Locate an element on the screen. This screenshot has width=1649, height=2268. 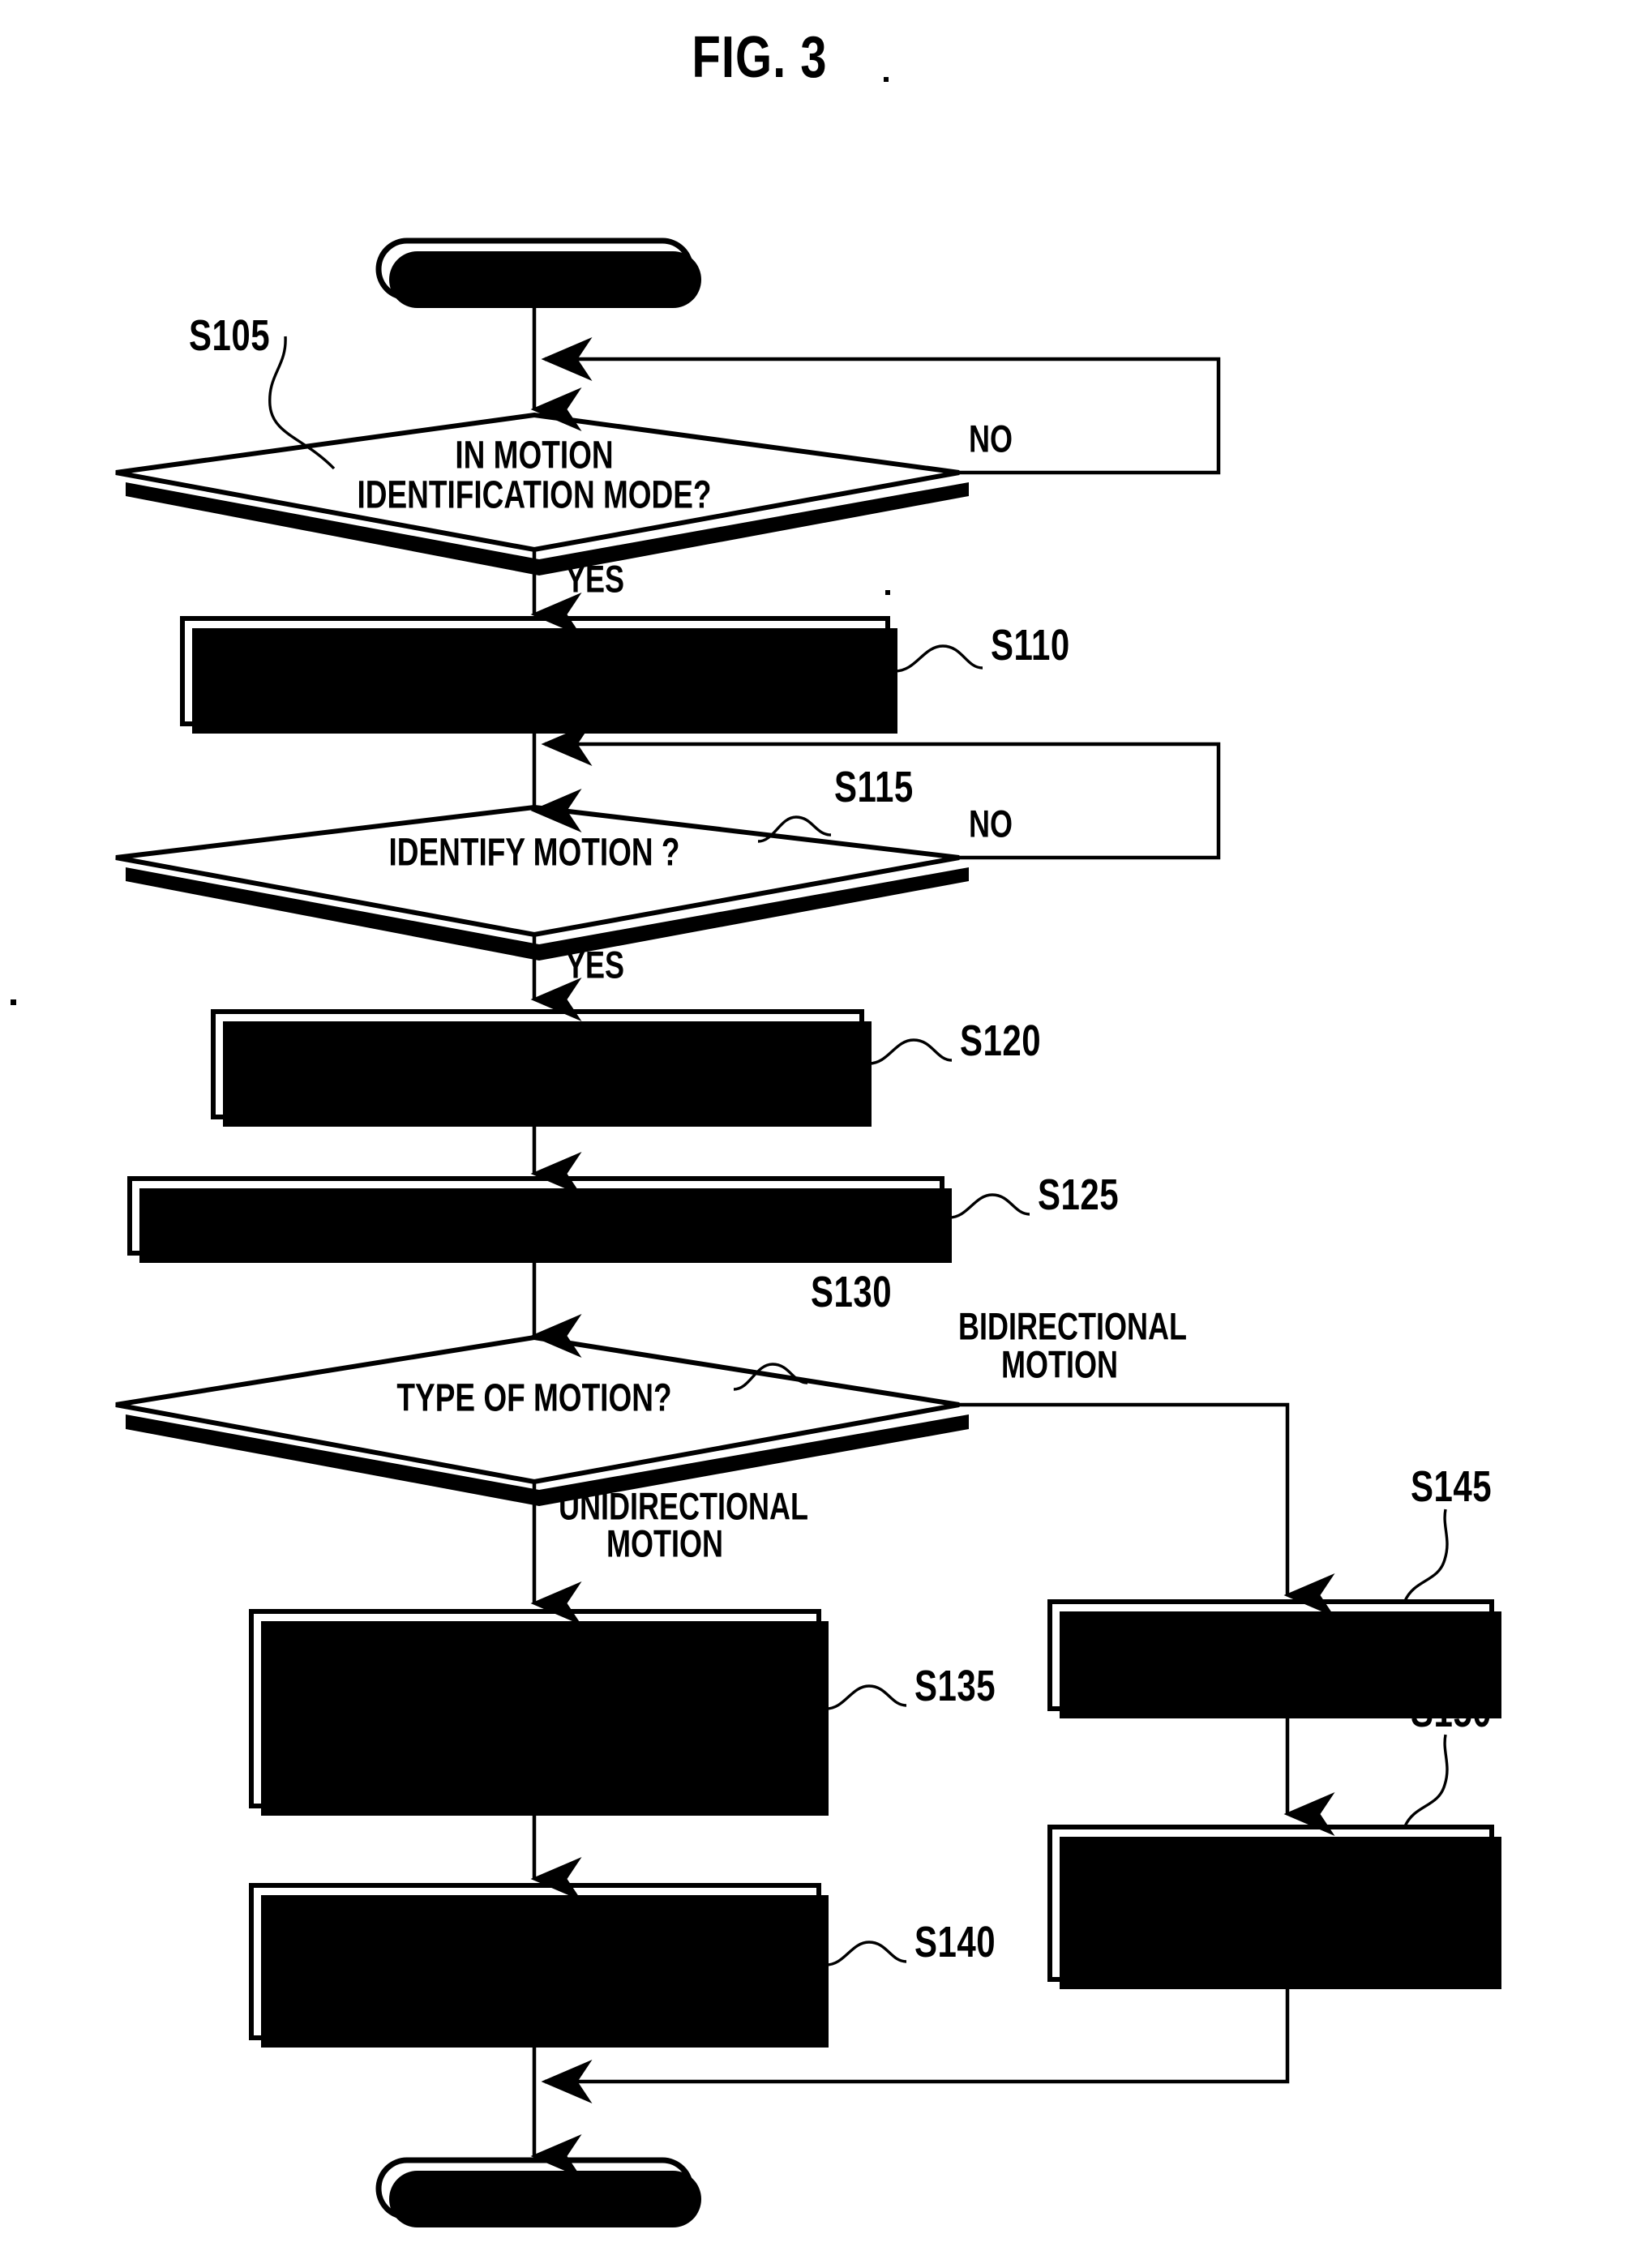
s140-line3: TO ELECTRONIC DEVICE is located at coordinates (535, 2004).